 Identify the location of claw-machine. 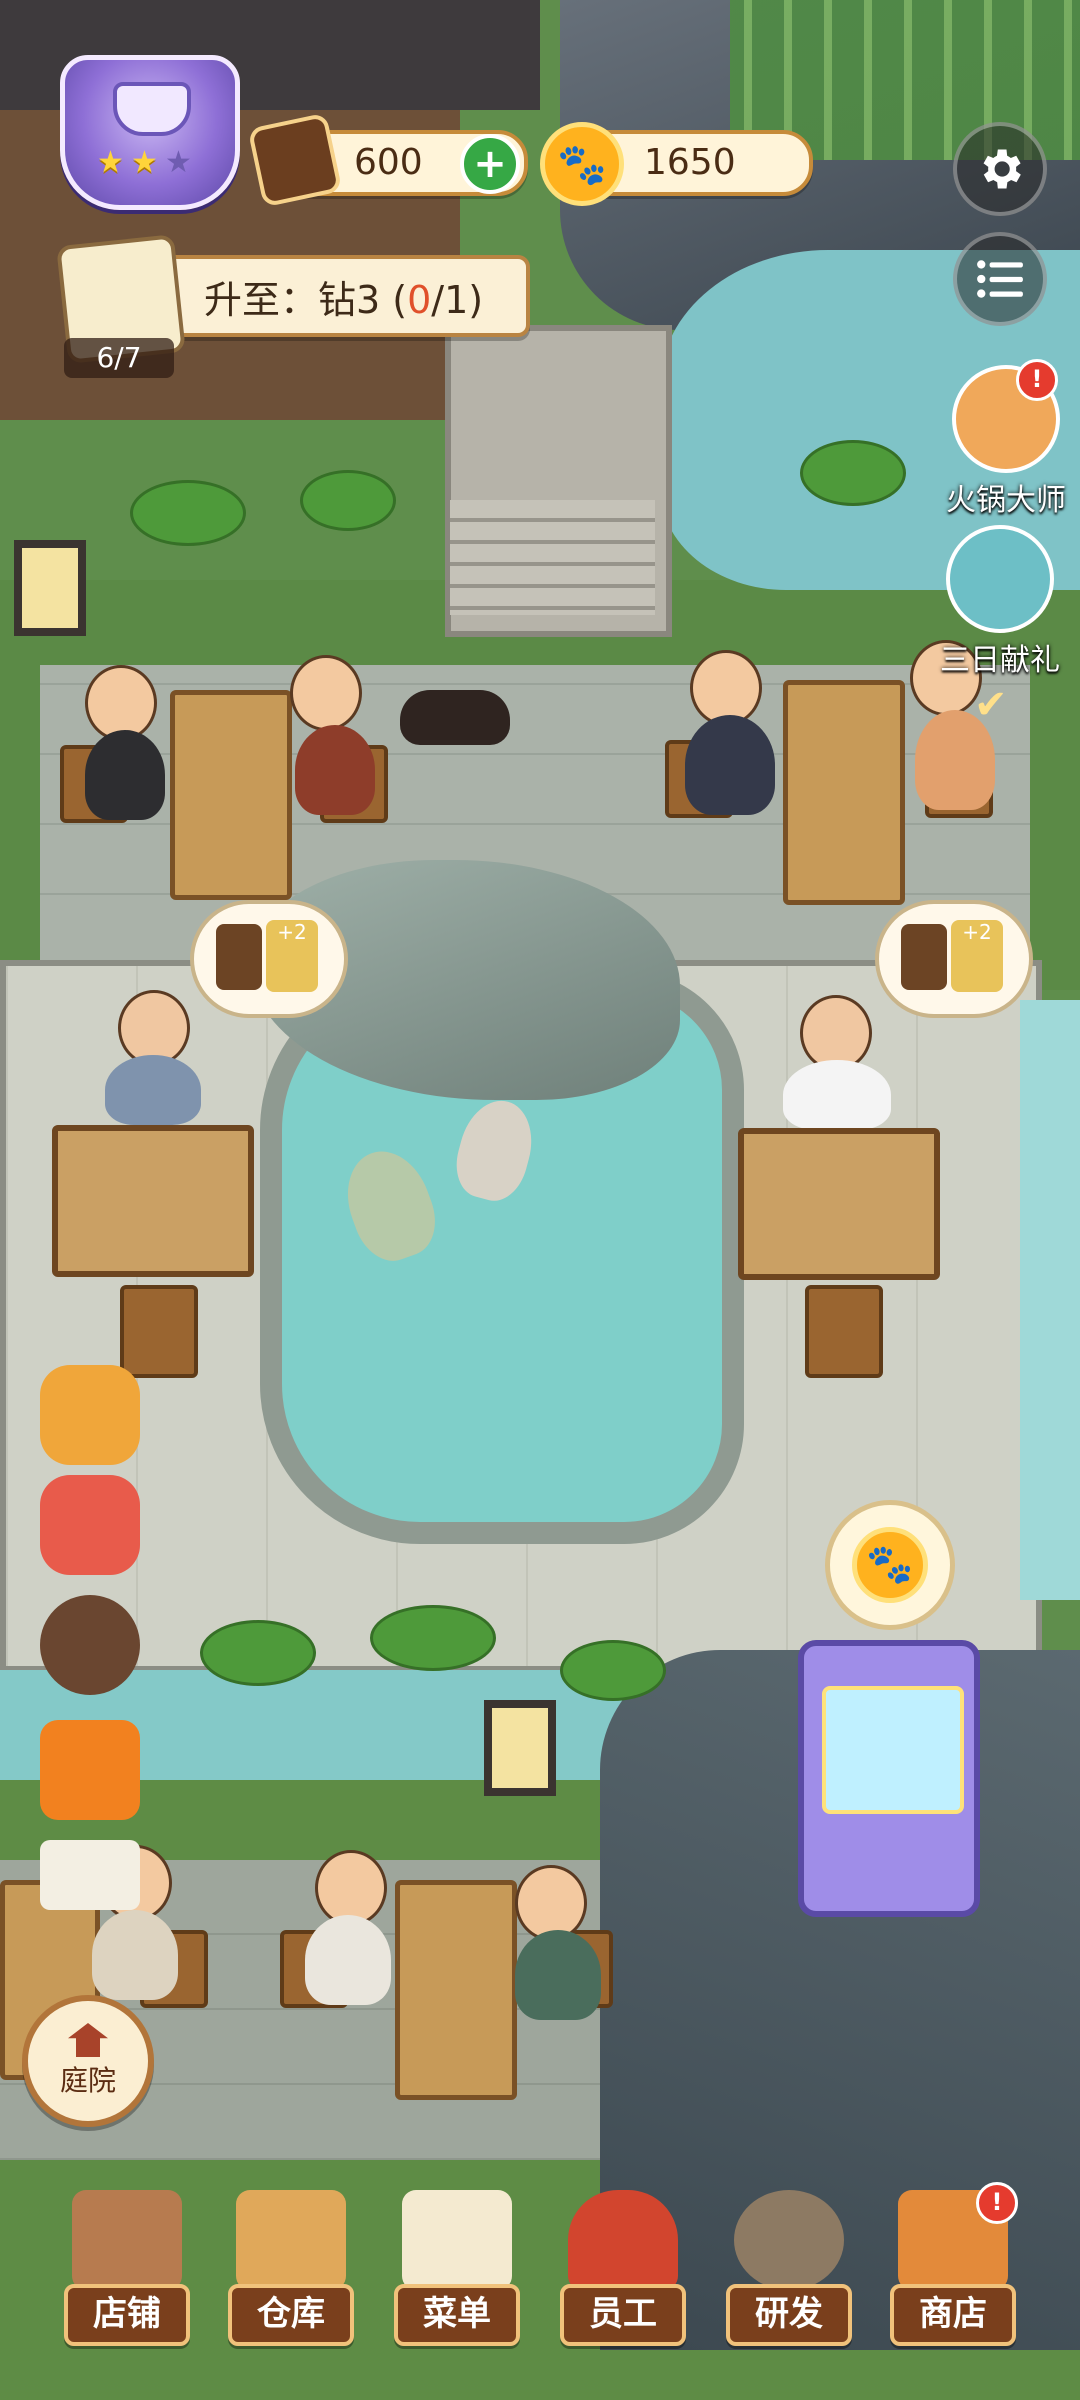
(889, 1778).